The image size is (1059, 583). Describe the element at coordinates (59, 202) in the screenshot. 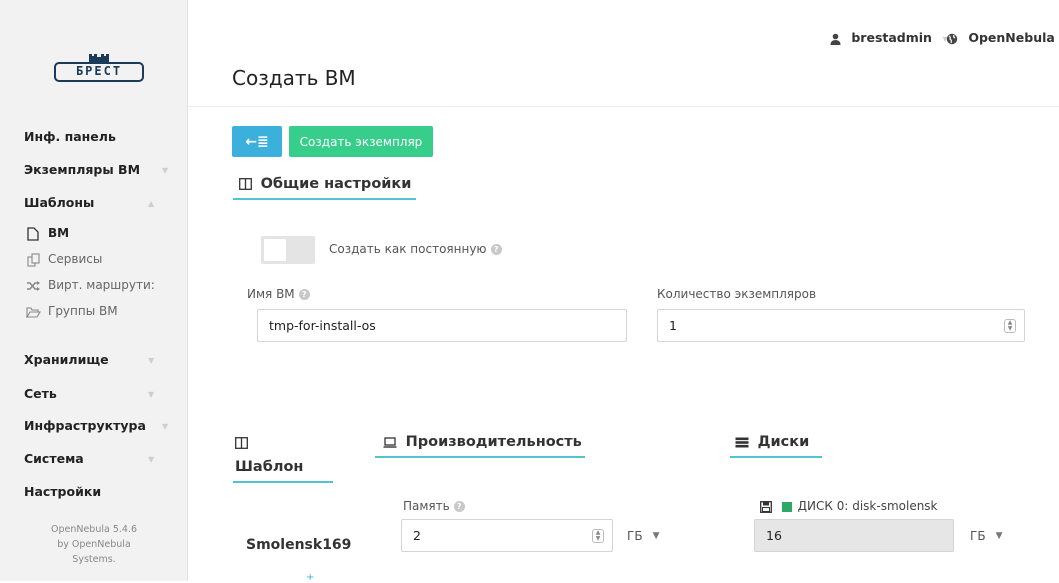

I see `sidebar-item-templates: Шаблоны` at that location.